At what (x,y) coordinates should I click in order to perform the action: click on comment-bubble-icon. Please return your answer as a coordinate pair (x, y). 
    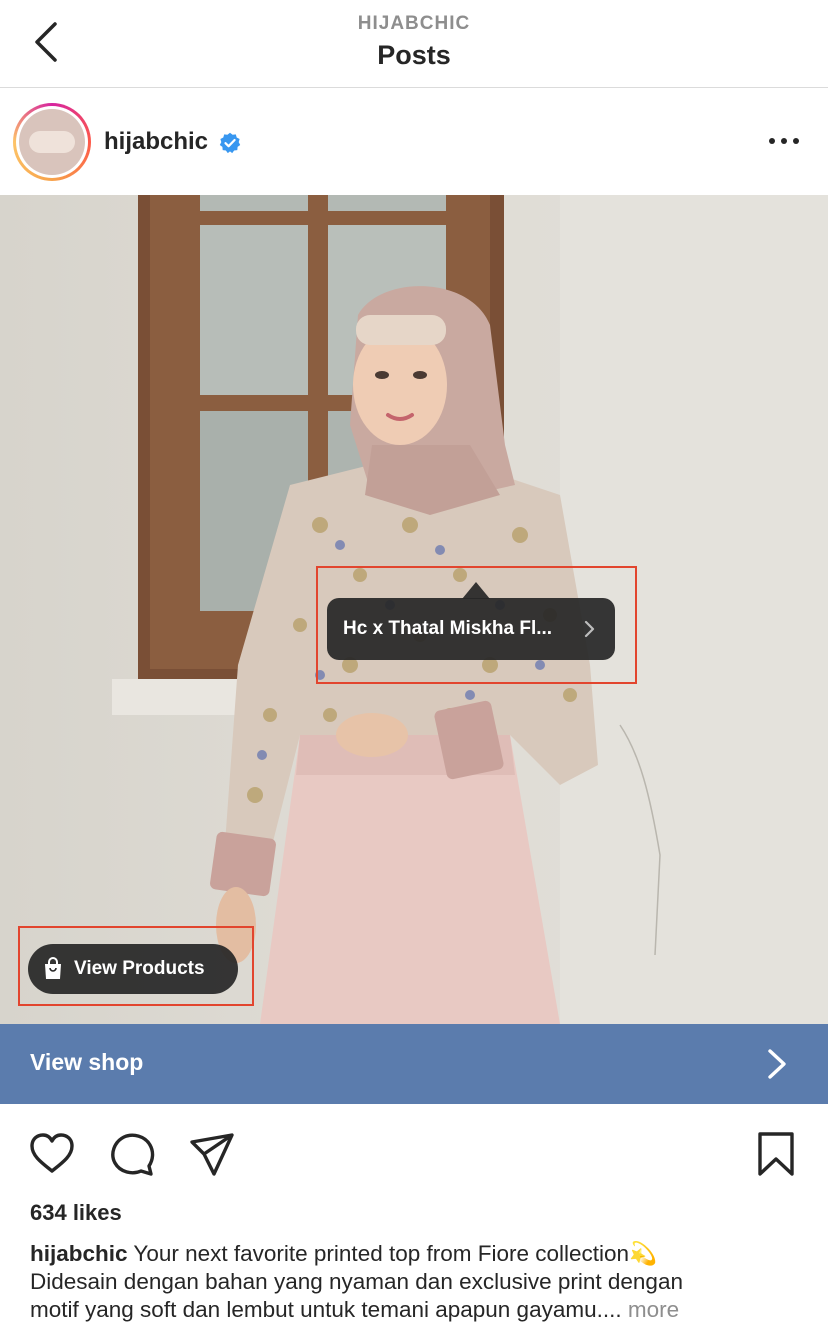
    Looking at the image, I should click on (132, 1154).